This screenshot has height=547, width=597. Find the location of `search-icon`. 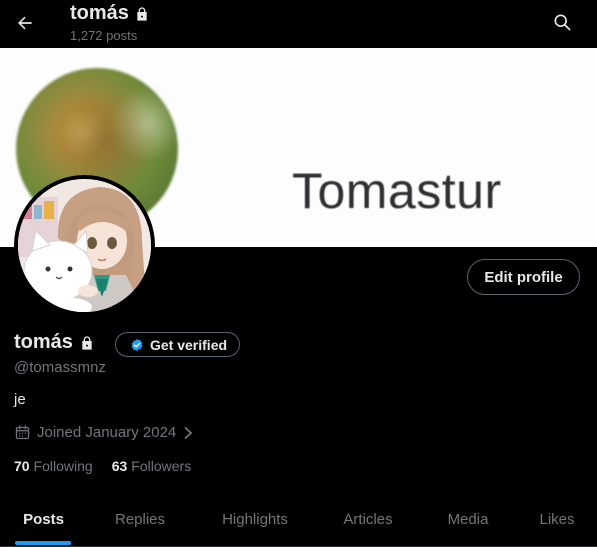

search-icon is located at coordinates (562, 22).